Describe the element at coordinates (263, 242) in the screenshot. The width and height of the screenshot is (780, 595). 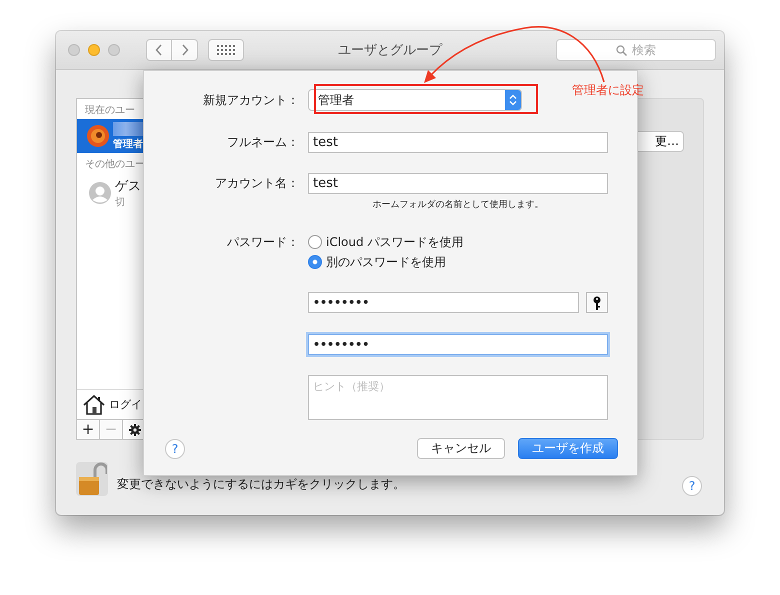
I see `field-label: パスワード：` at that location.